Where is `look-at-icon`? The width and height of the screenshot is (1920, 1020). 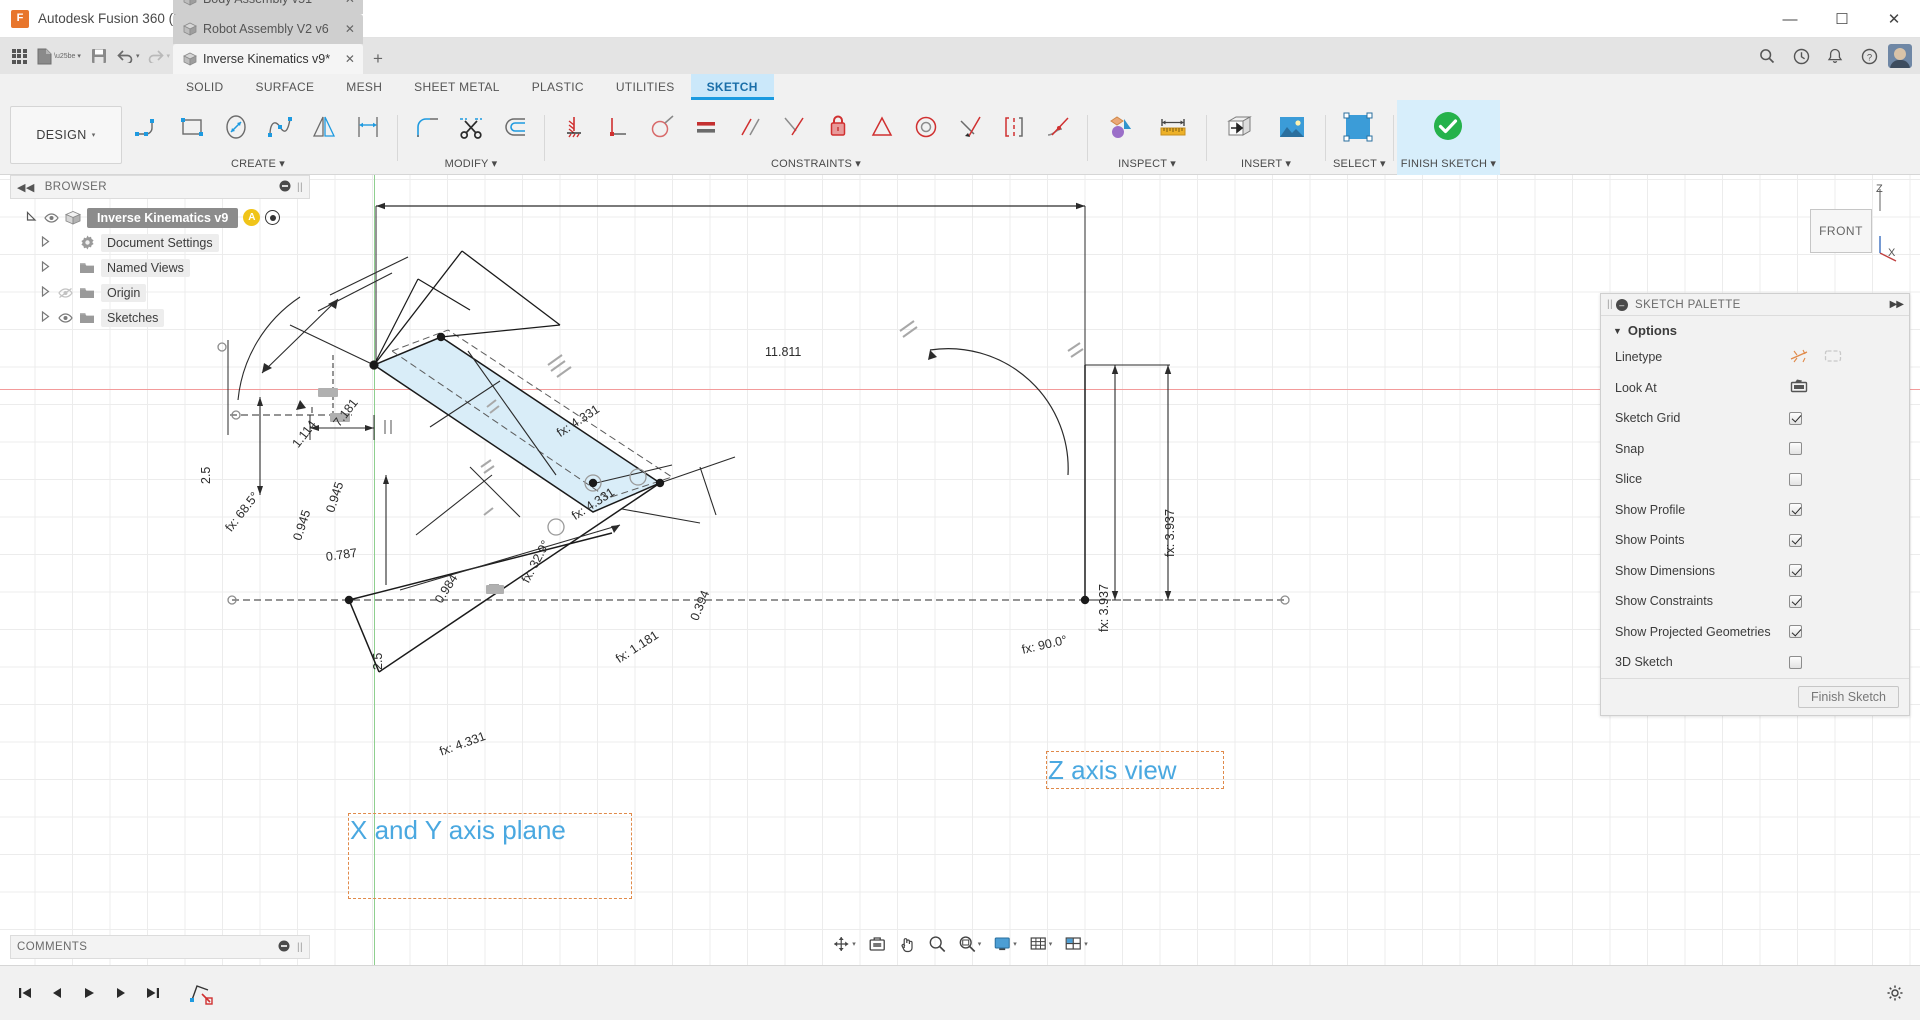 look-at-icon is located at coordinates (1799, 387).